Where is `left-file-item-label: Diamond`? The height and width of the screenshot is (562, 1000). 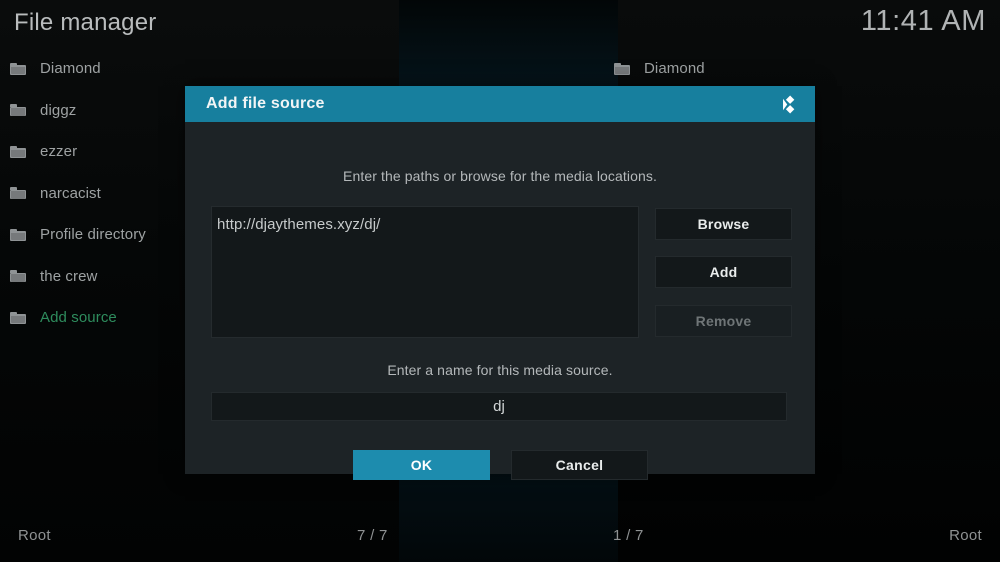
left-file-item-label: Diamond is located at coordinates (70, 69).